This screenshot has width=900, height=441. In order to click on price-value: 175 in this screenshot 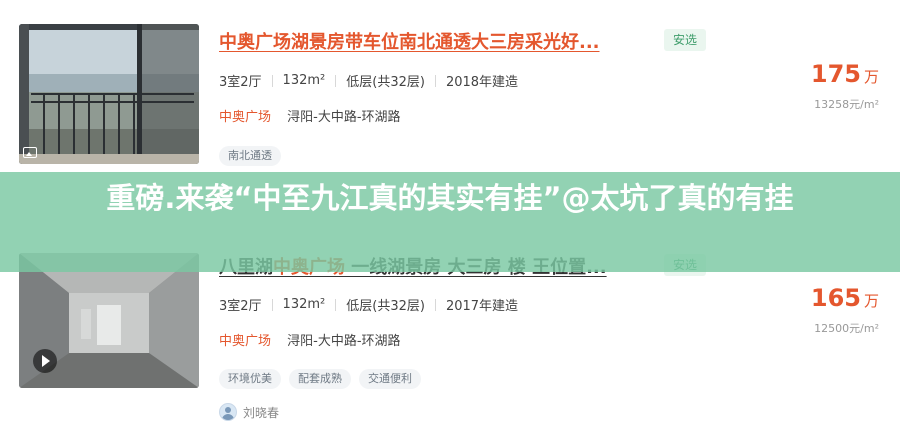, I will do `click(835, 74)`.